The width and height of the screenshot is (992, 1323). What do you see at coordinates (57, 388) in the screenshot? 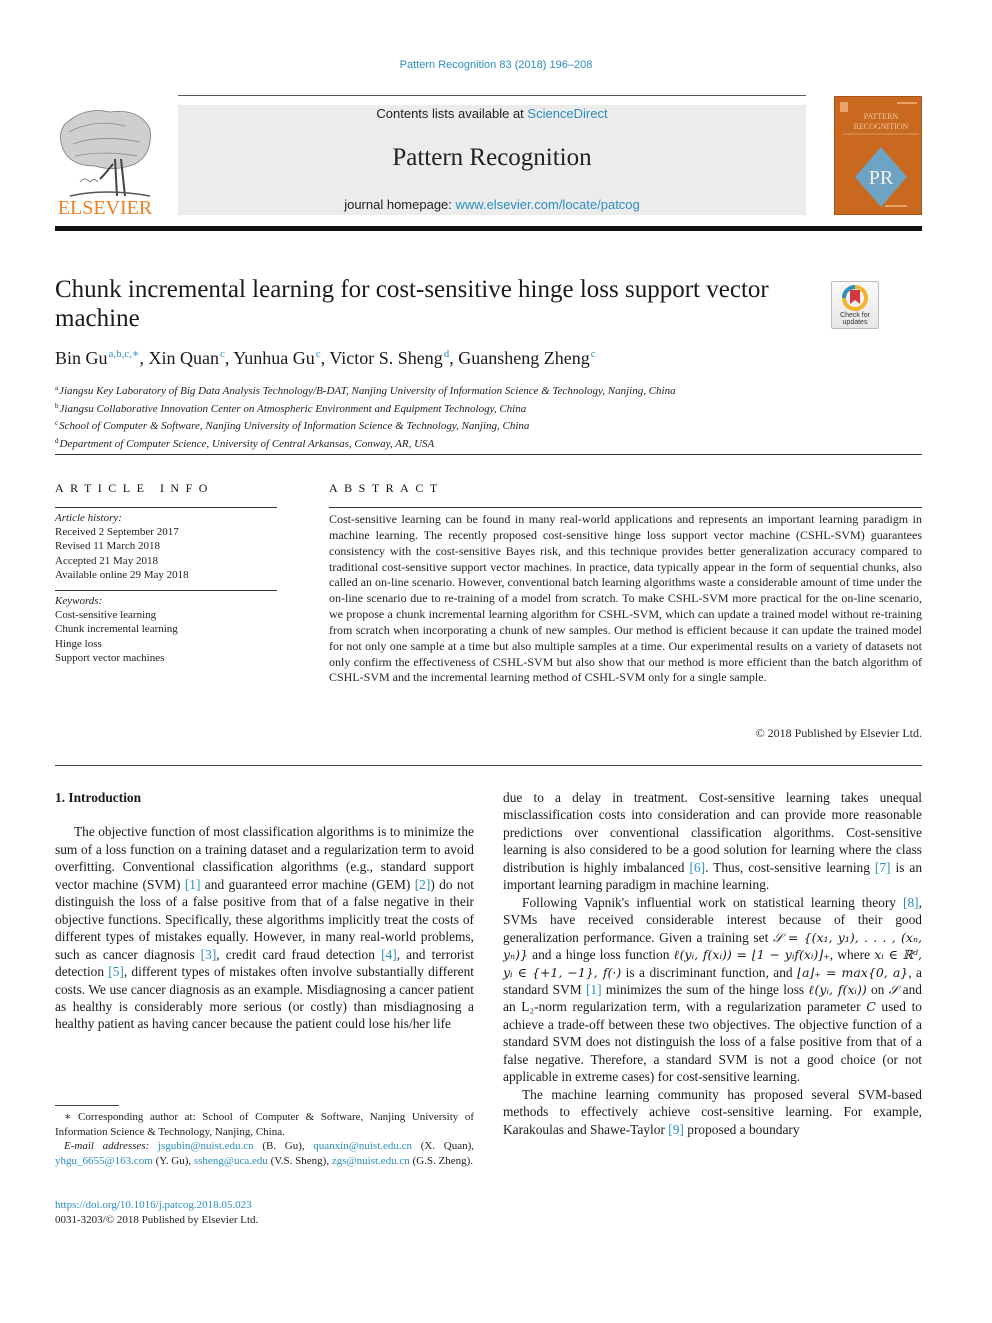
I see `affiliation-key: a` at bounding box center [57, 388].